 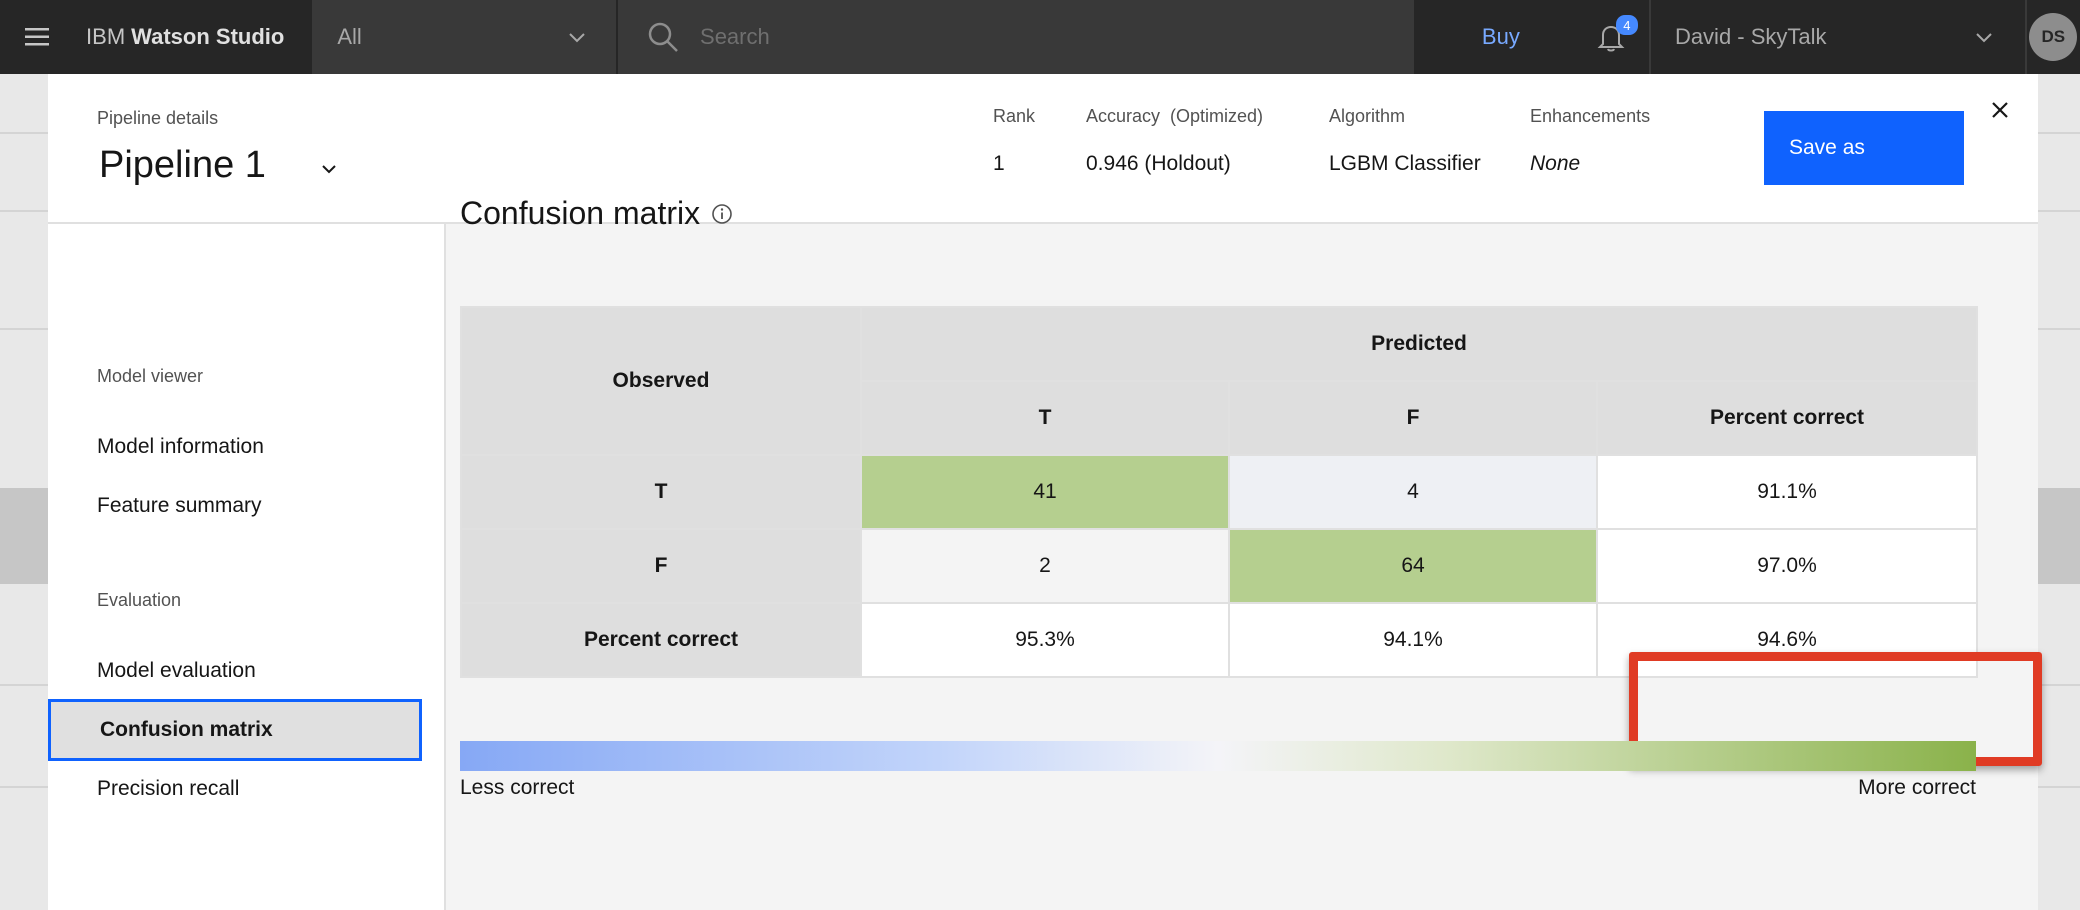 I want to click on cell-f-pct: 97.0%, so click(x=1787, y=566).